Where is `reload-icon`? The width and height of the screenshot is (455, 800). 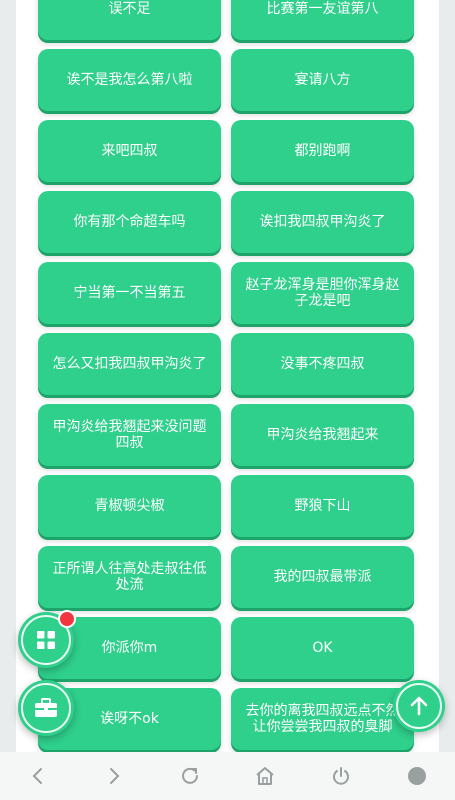 reload-icon is located at coordinates (189, 775).